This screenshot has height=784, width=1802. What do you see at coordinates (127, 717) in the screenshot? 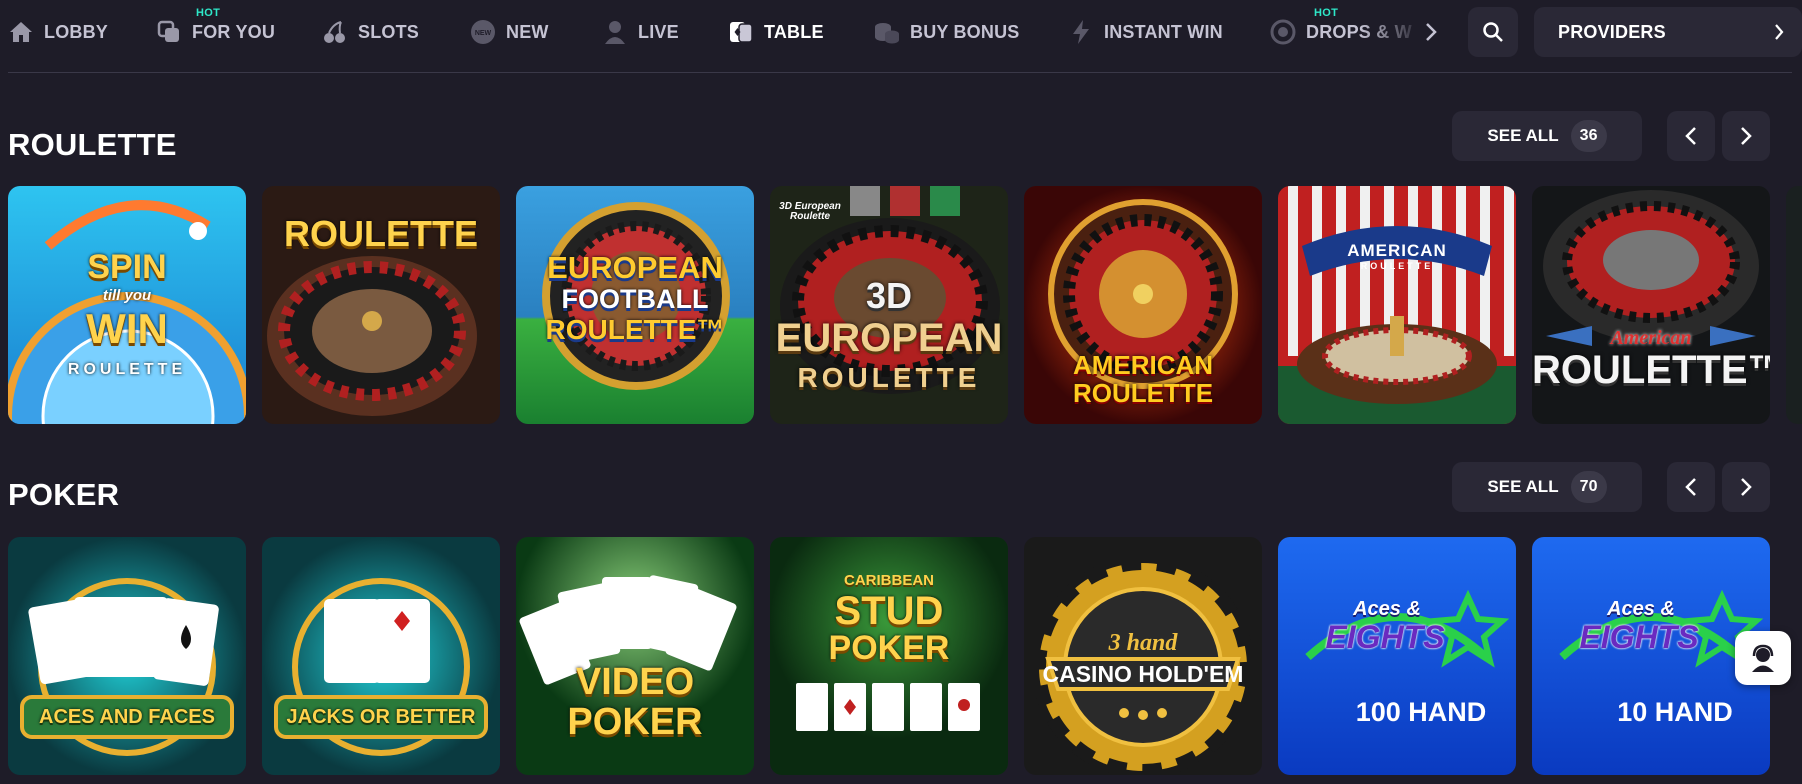
I see `game-title-line: ACES AND FACES` at bounding box center [127, 717].